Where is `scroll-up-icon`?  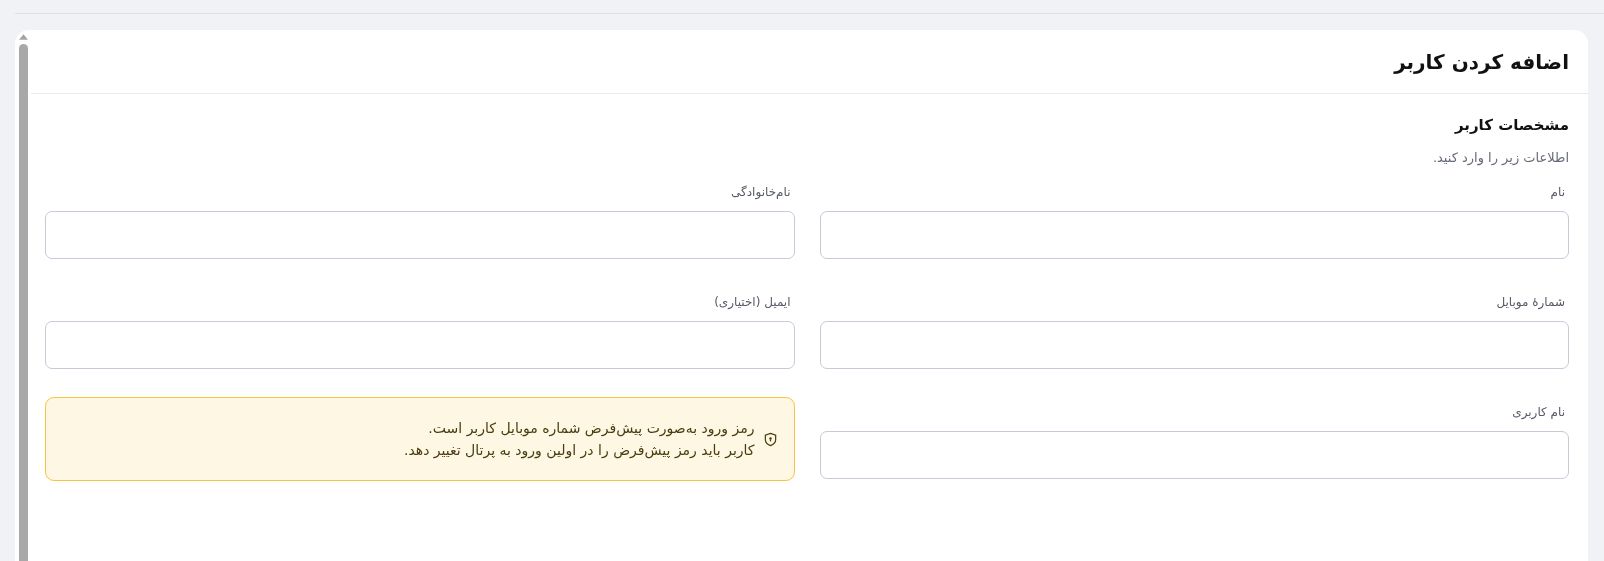
scroll-up-icon is located at coordinates (23, 37).